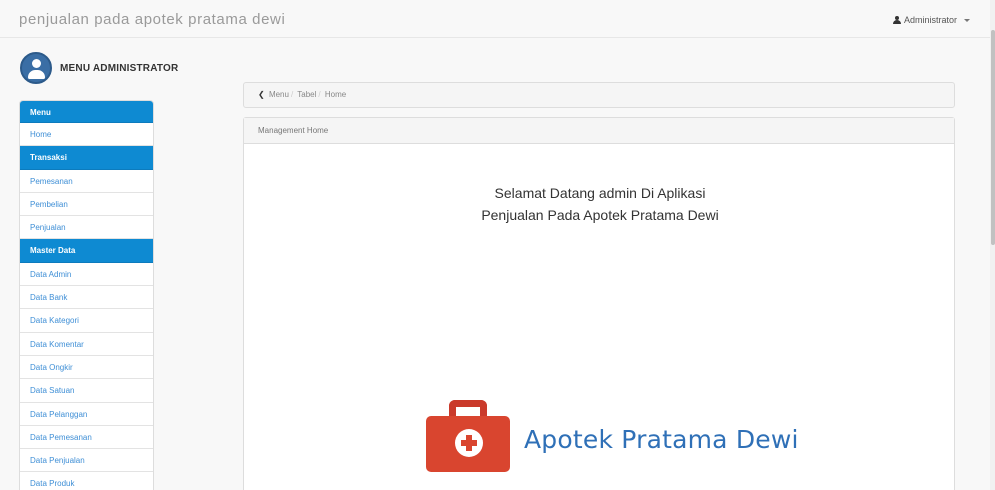  What do you see at coordinates (279, 94) in the screenshot?
I see `breadcrumb-menu: Menu` at bounding box center [279, 94].